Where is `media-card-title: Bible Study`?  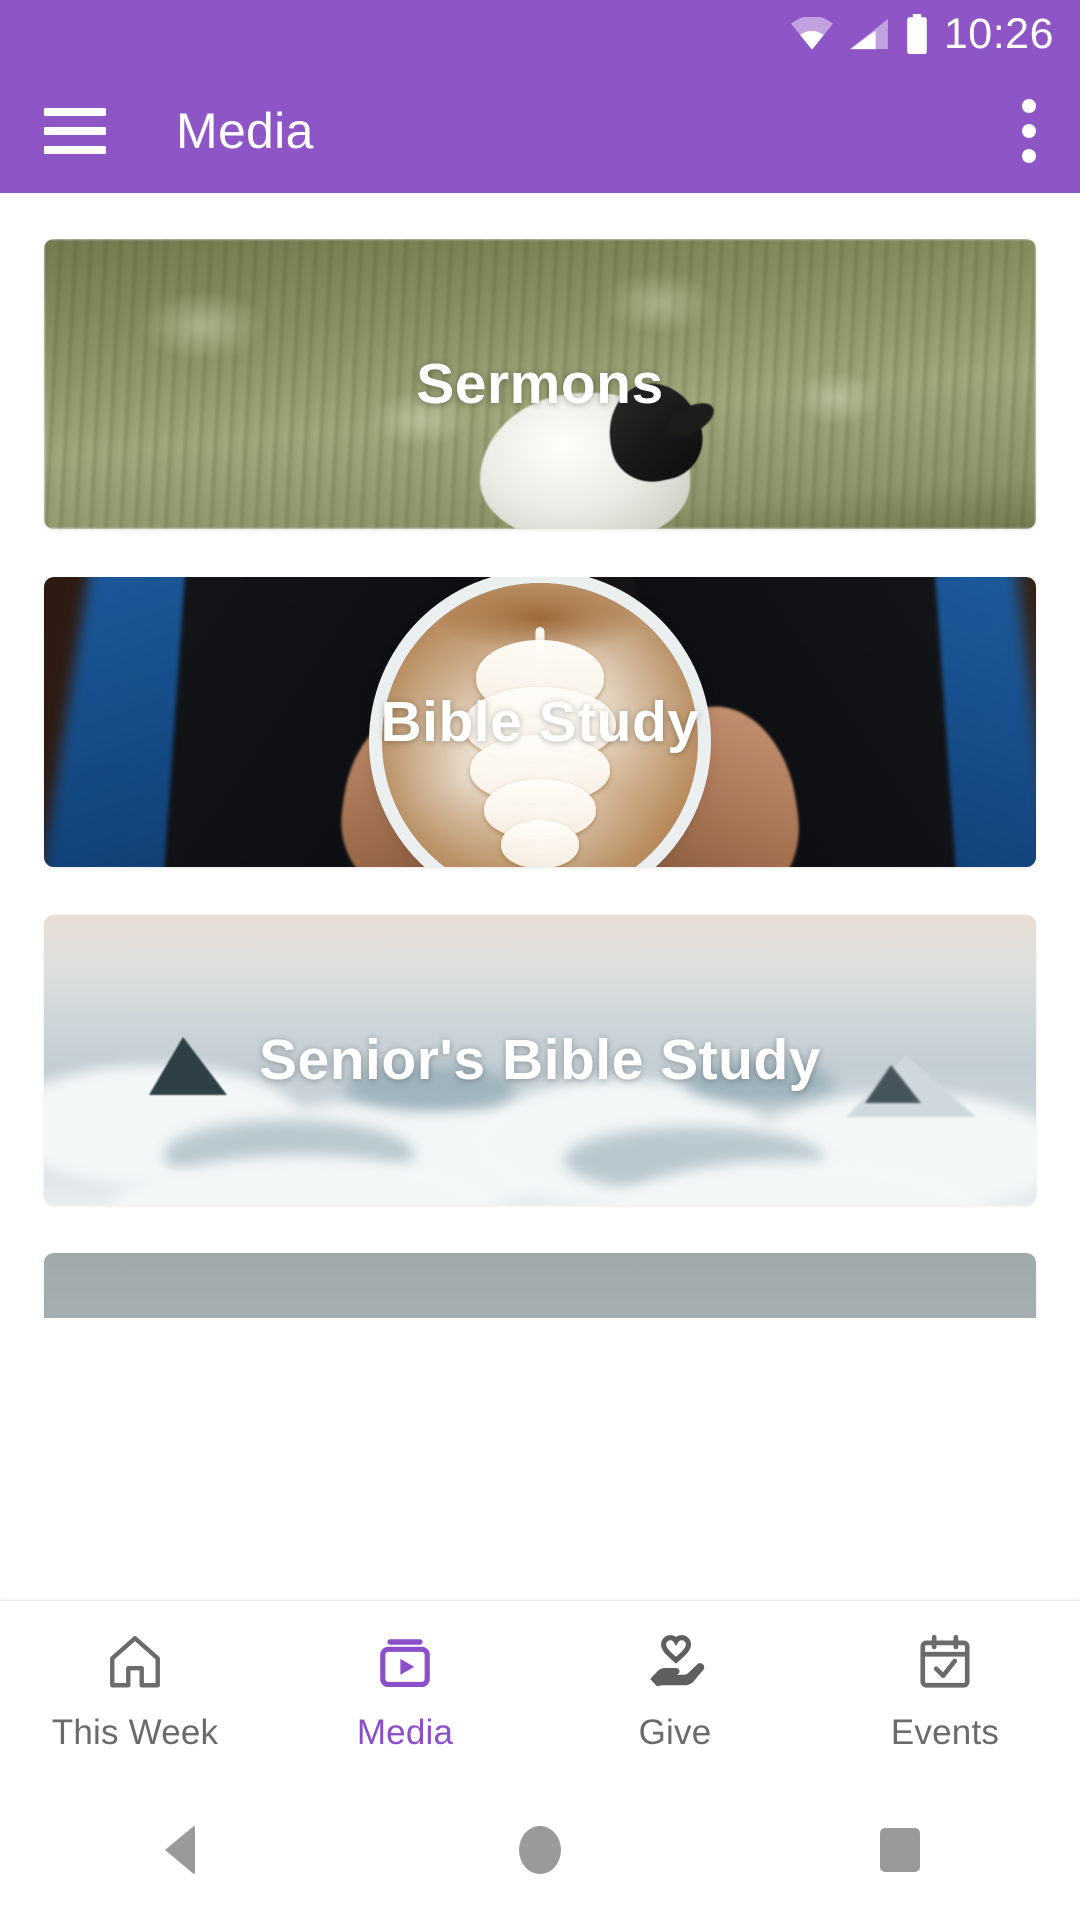 media-card-title: Bible Study is located at coordinates (540, 722).